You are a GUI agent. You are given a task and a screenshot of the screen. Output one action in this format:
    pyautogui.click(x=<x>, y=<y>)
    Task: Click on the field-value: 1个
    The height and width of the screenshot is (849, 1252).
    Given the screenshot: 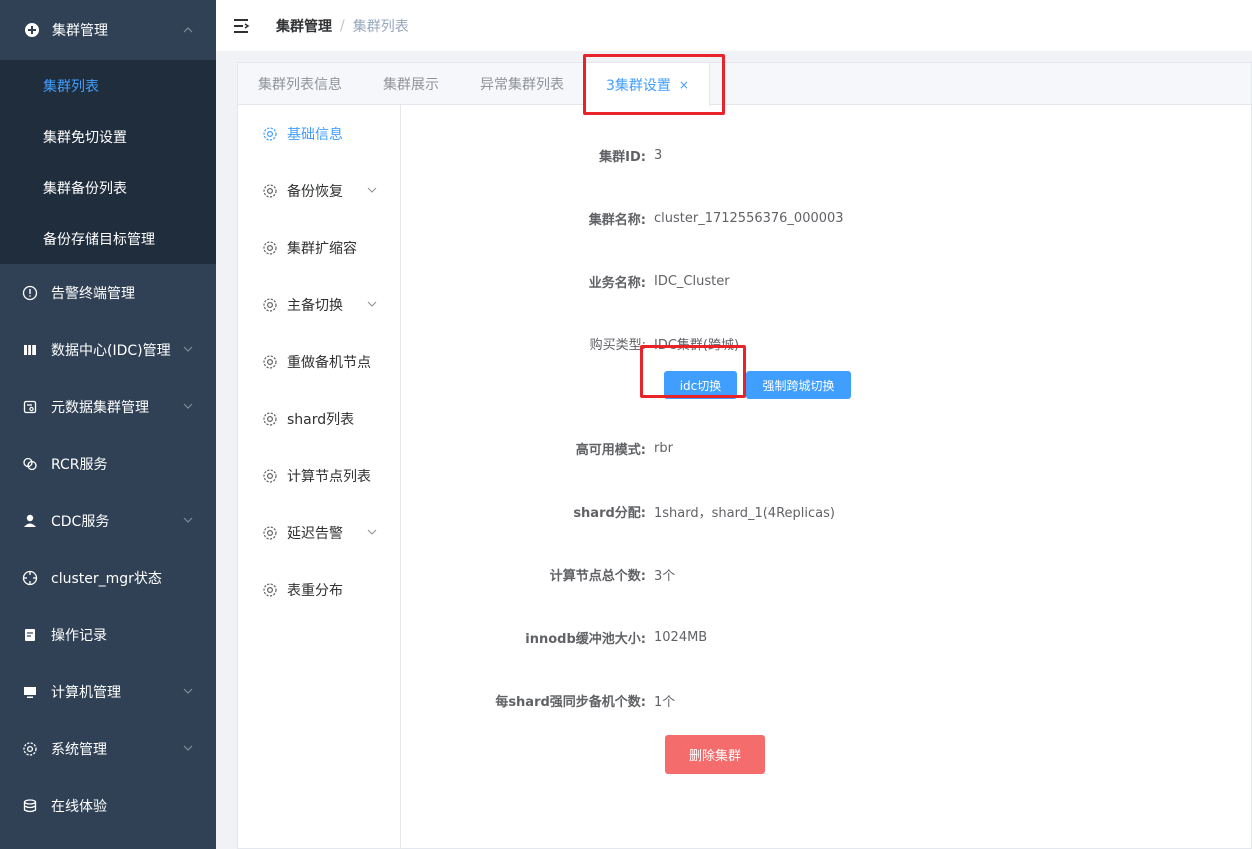 What is the action you would take?
    pyautogui.click(x=665, y=702)
    